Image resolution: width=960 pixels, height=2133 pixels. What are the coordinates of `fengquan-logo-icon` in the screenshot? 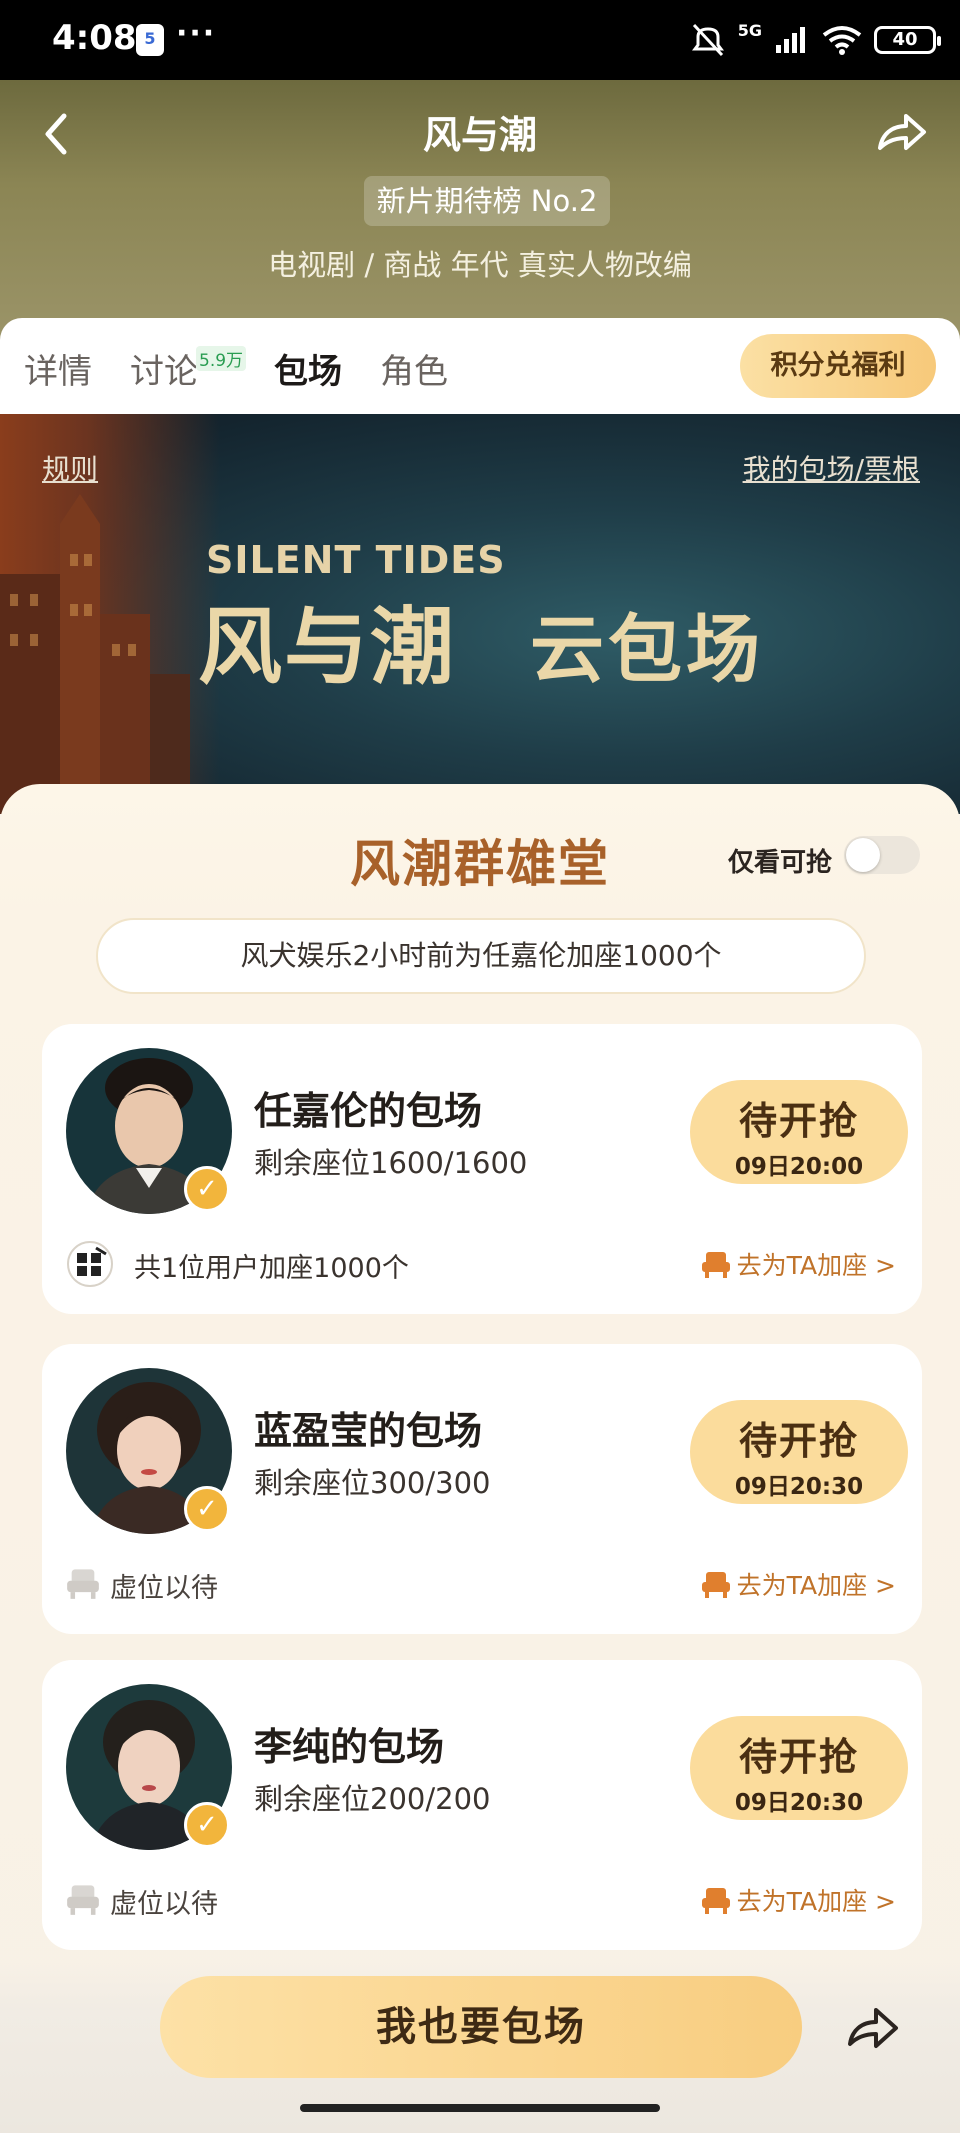 It's located at (90, 1264).